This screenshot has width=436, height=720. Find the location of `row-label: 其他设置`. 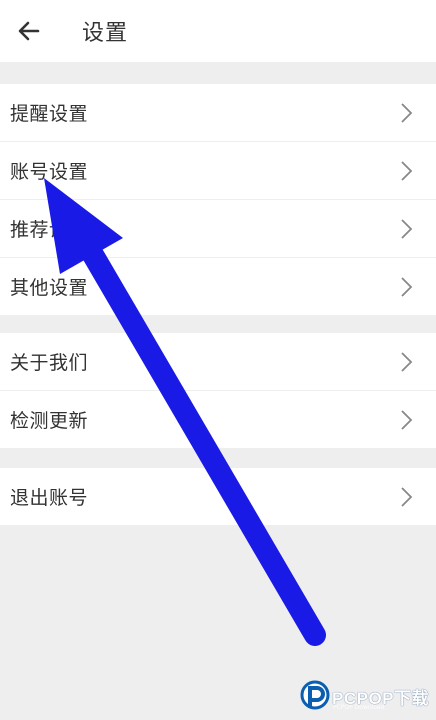

row-label: 其他设置 is located at coordinates (49, 288).